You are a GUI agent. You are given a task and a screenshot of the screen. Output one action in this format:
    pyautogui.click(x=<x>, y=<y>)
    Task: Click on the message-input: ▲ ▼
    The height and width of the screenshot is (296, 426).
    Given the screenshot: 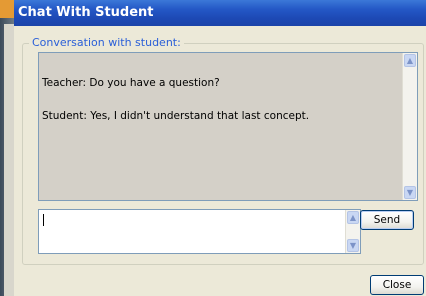 What is the action you would take?
    pyautogui.click(x=199, y=231)
    